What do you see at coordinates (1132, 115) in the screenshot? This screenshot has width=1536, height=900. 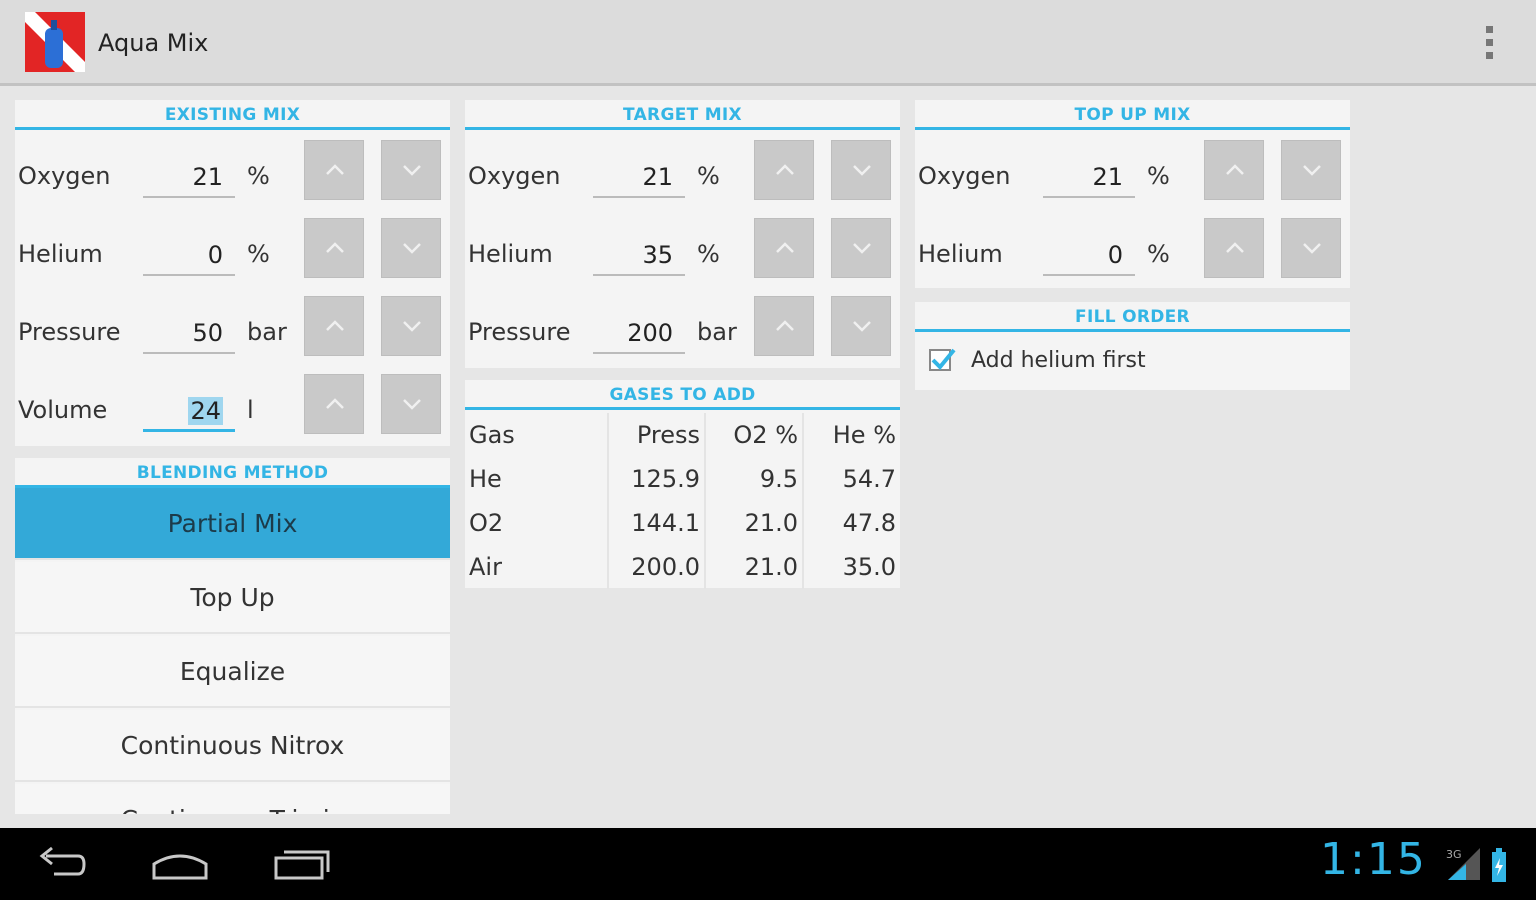 I see `top-up-mix-header: TOP UP MIX` at bounding box center [1132, 115].